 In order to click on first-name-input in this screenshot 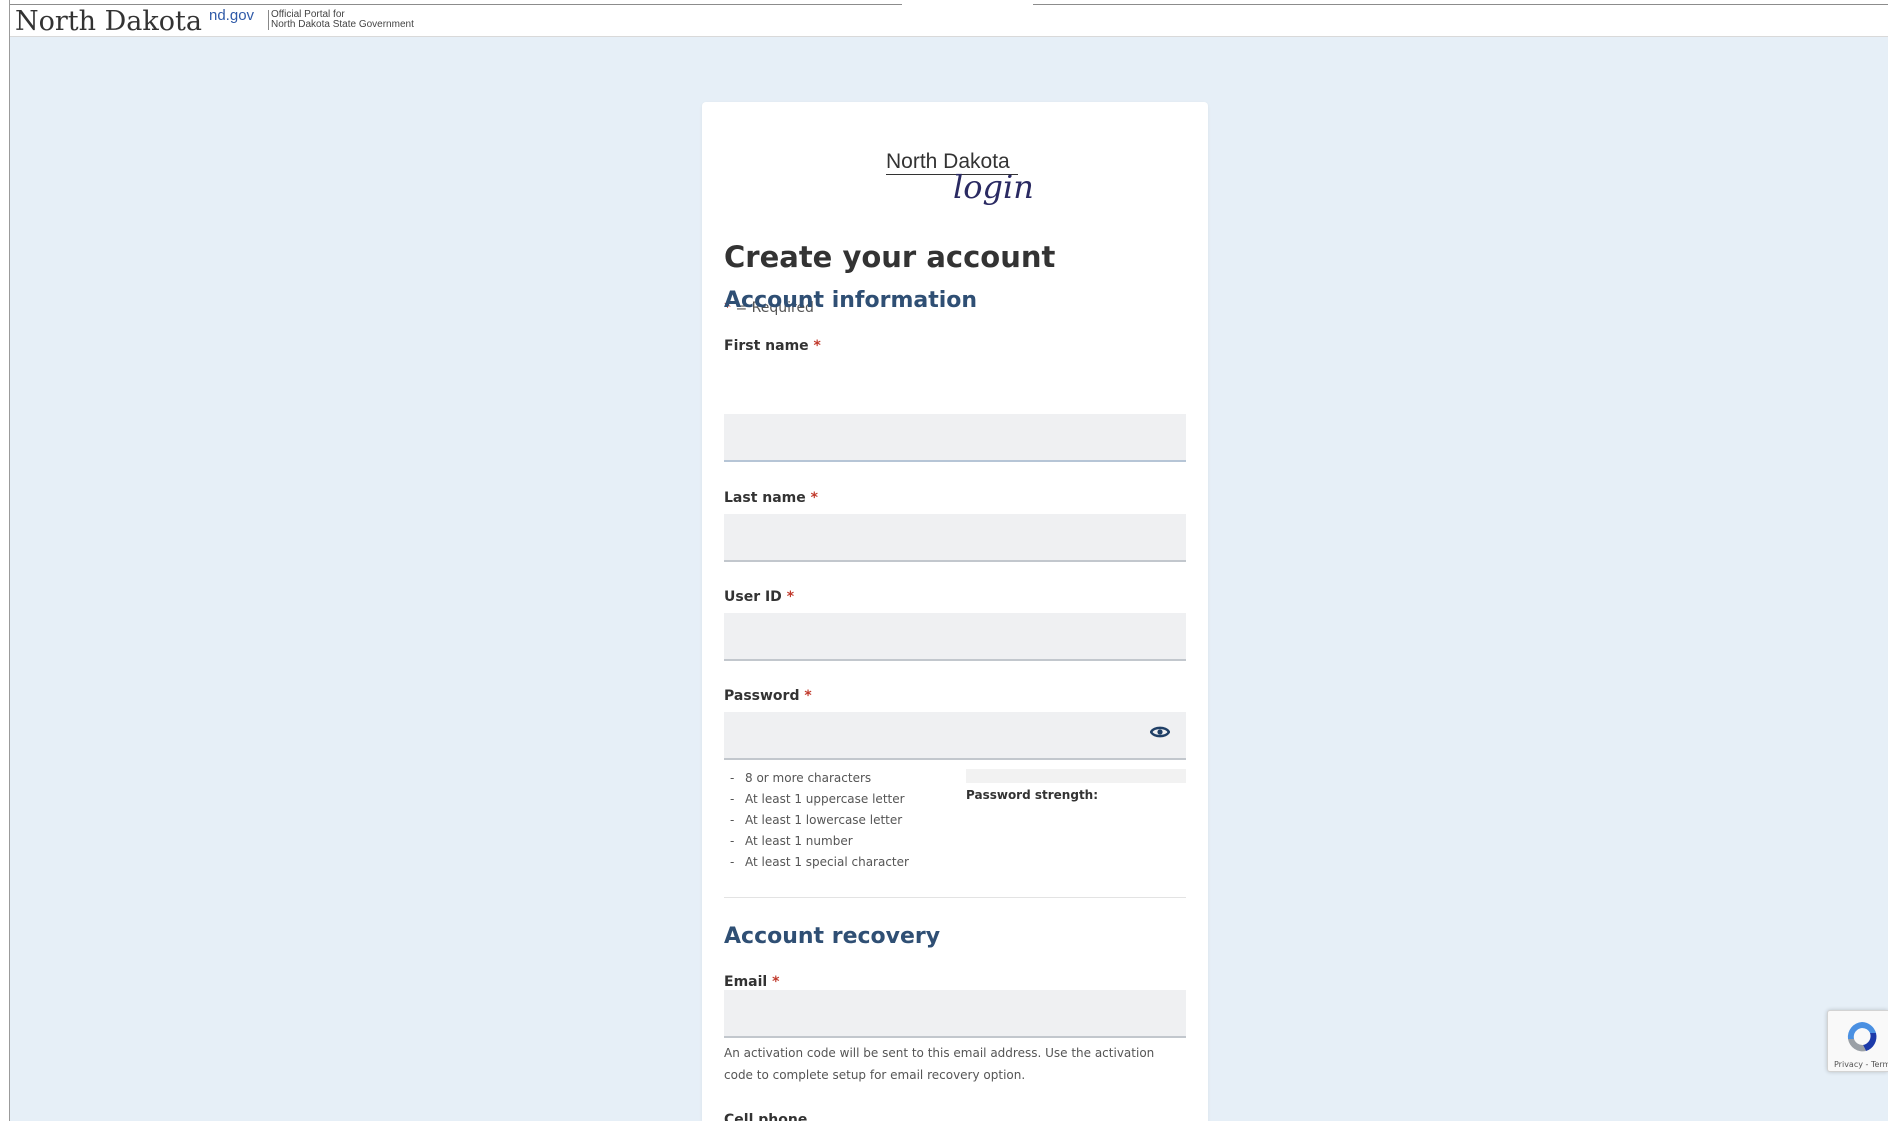, I will do `click(955, 438)`.